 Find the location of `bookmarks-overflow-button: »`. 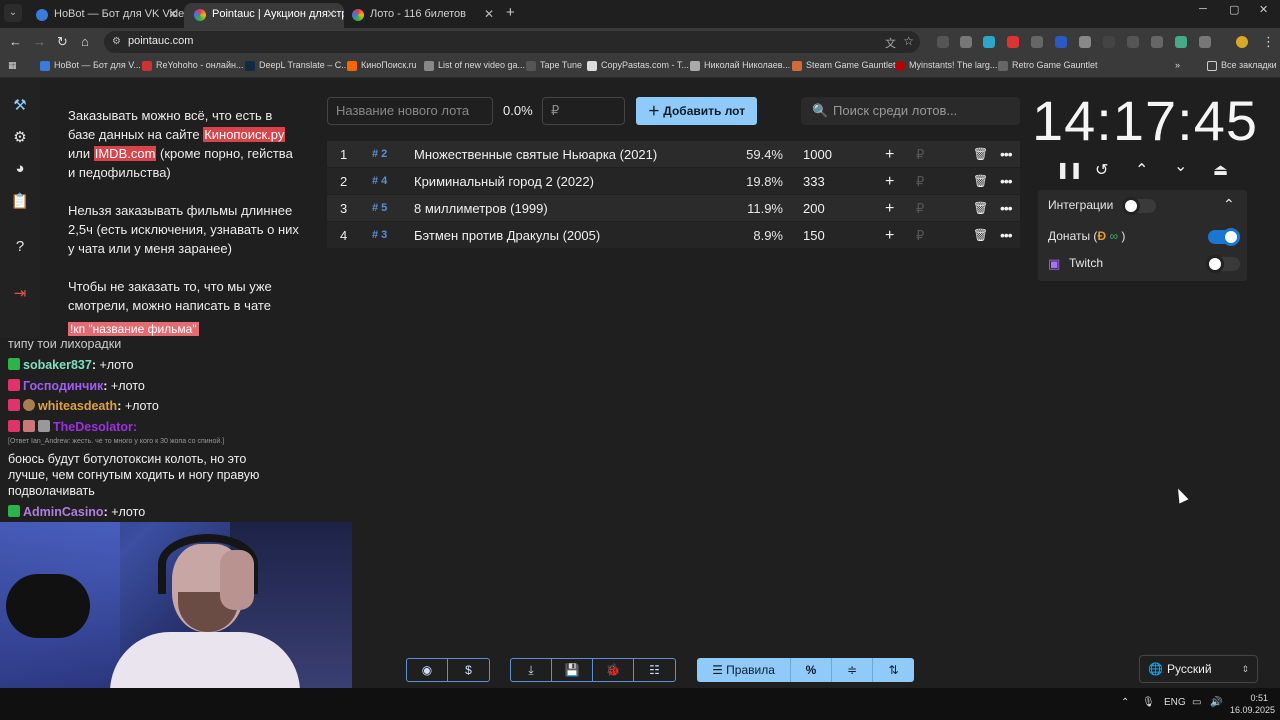

bookmarks-overflow-button: » is located at coordinates (1177, 65).